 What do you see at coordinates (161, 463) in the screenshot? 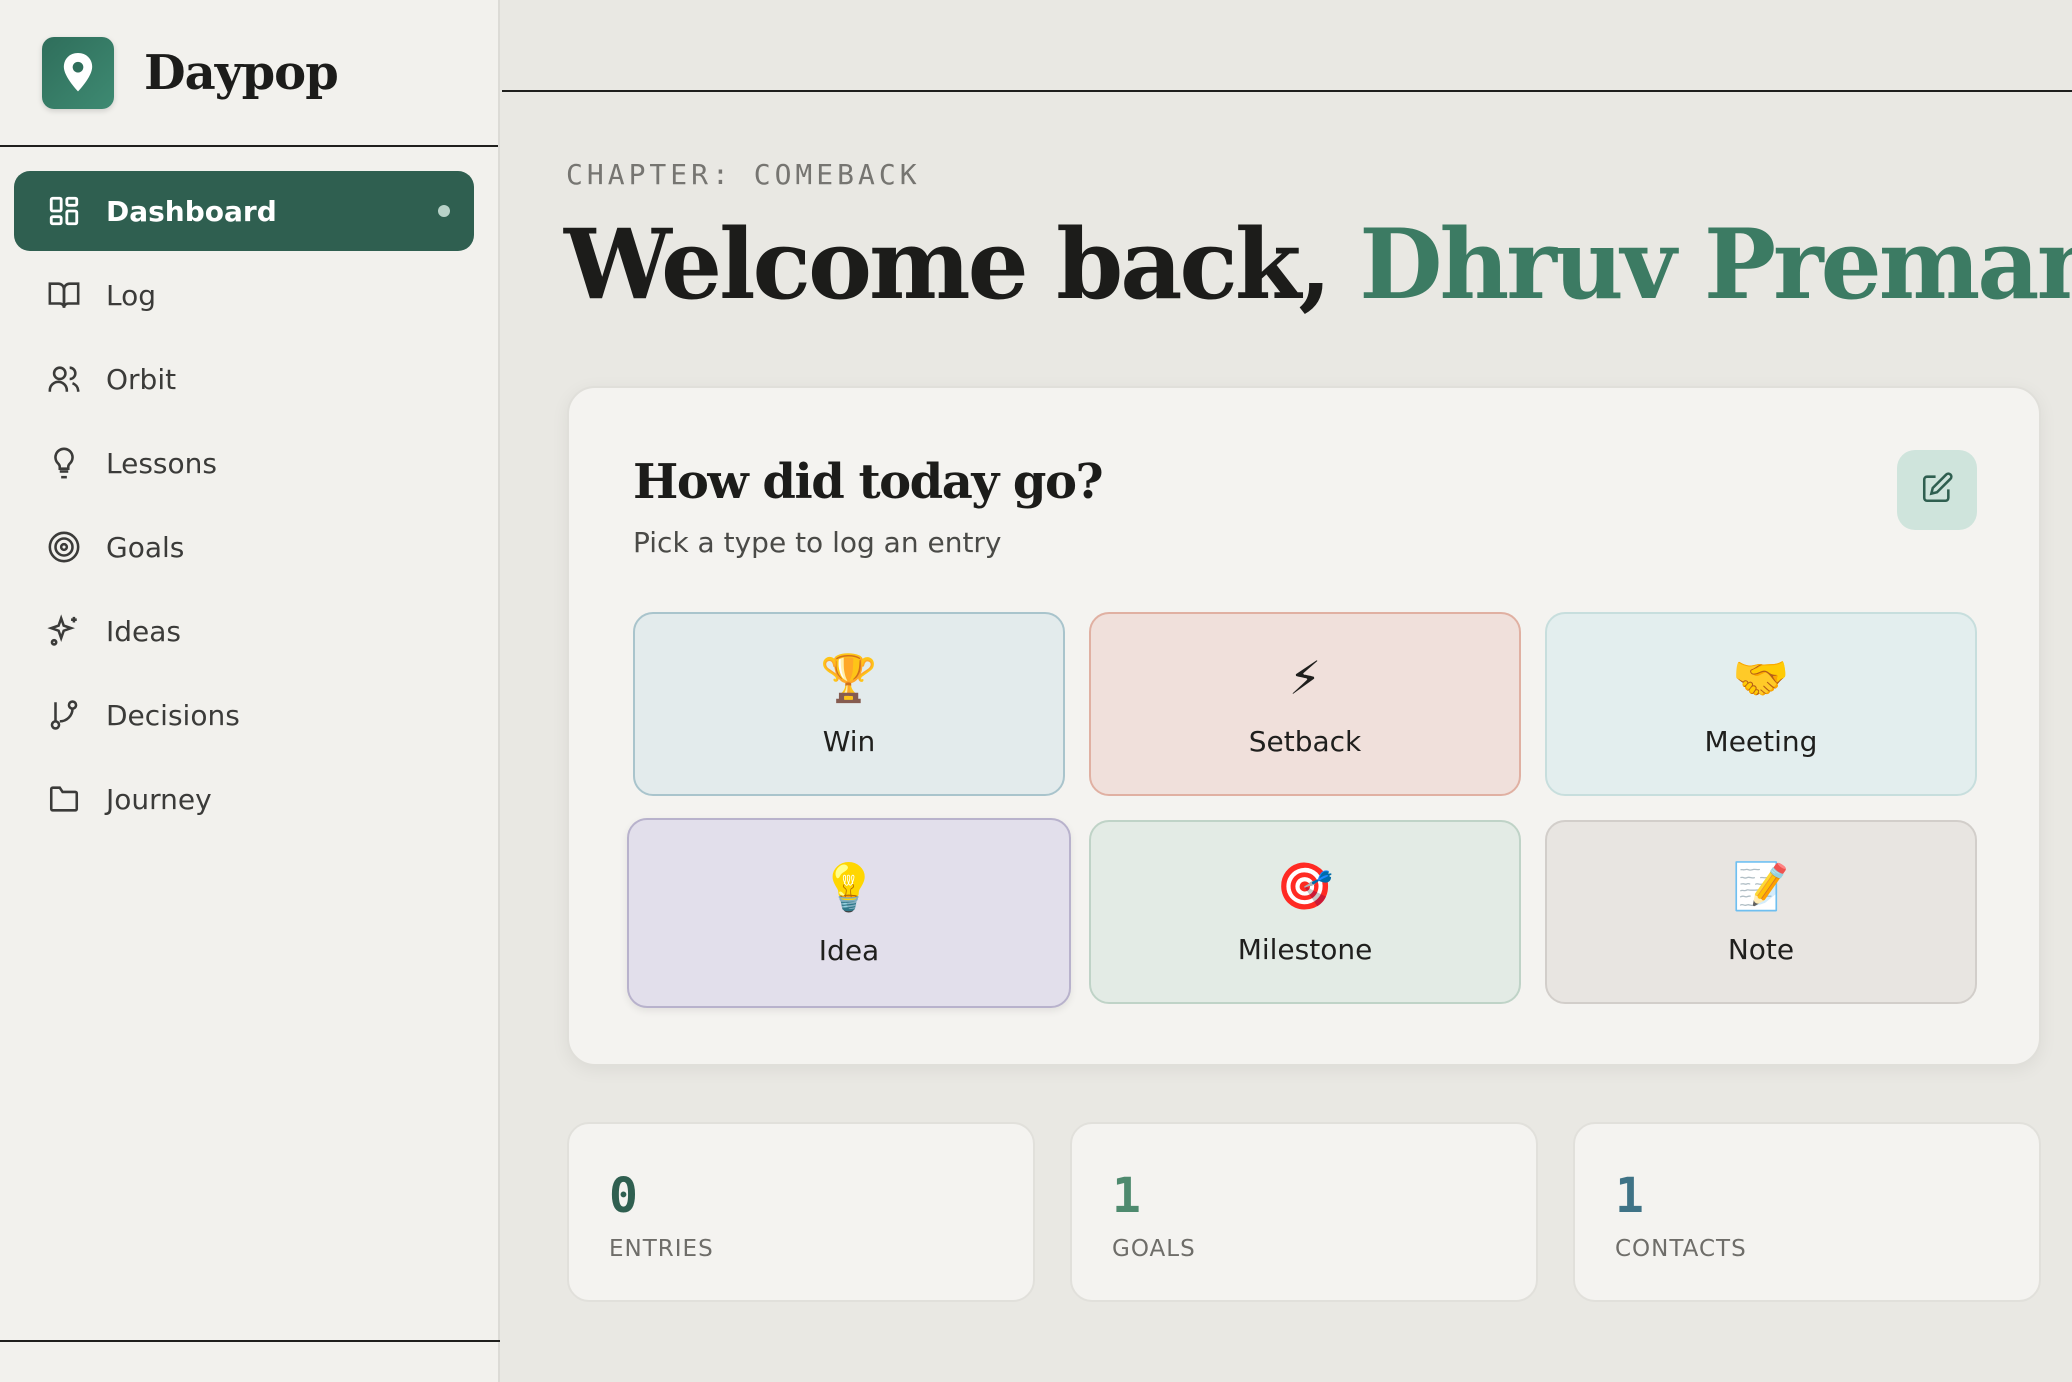
I see `sidebar-item-label: Lessons` at bounding box center [161, 463].